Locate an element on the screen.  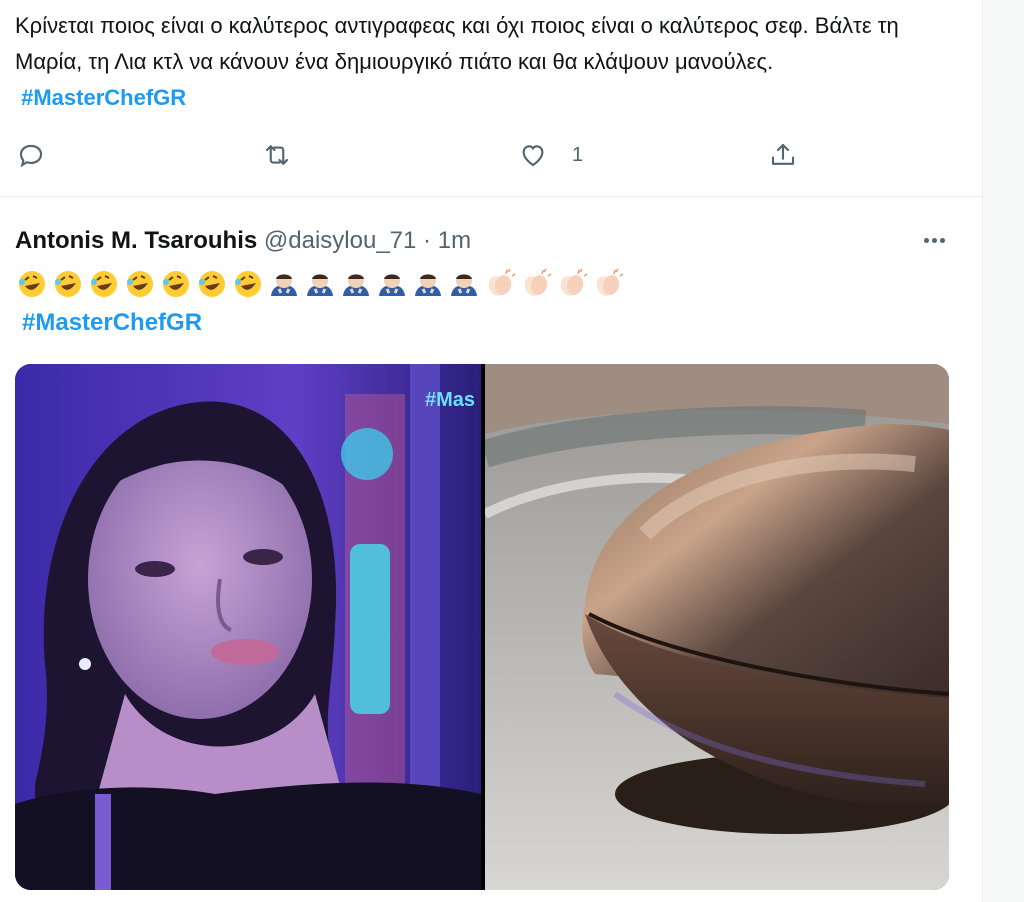
emoji-row is located at coordinates (320, 284).